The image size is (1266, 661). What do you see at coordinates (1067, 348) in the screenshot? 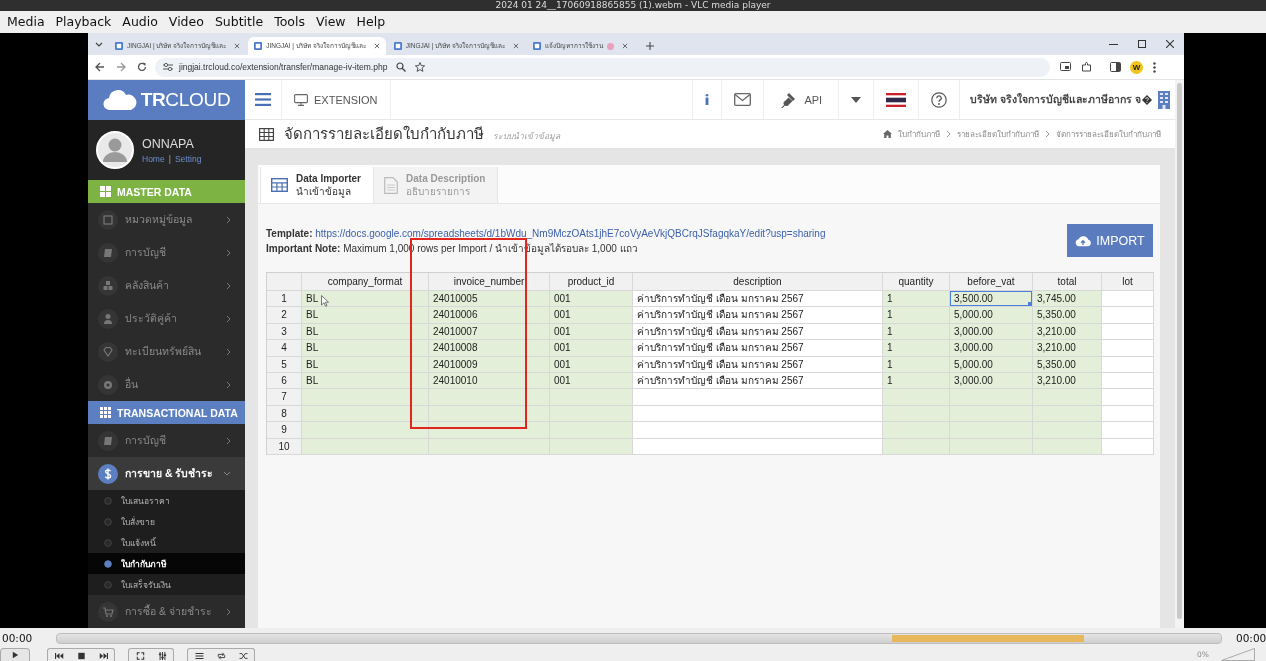
I see `table-cell: 3,210.00` at bounding box center [1067, 348].